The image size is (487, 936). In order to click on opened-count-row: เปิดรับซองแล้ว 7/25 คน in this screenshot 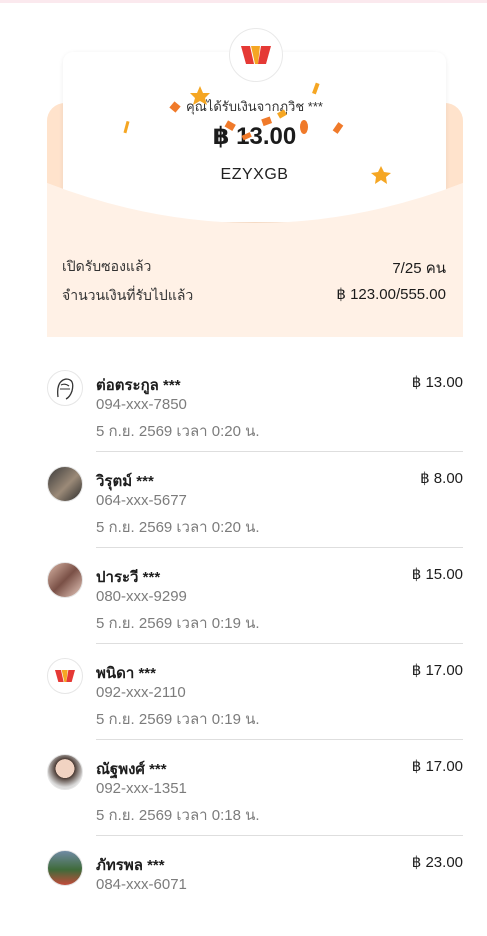, I will do `click(254, 268)`.